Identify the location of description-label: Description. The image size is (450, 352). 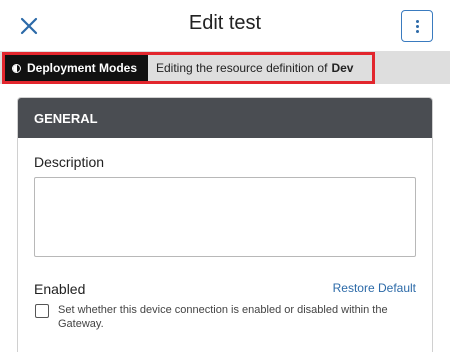
(69, 162).